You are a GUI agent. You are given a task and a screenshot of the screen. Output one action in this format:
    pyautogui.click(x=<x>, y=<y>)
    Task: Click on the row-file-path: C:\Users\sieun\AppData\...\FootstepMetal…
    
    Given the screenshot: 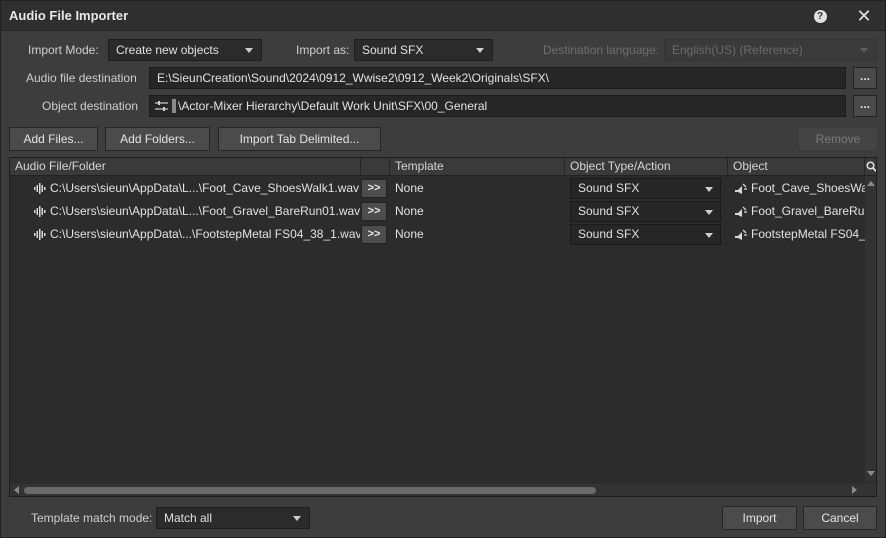 What is the action you would take?
    pyautogui.click(x=205, y=234)
    